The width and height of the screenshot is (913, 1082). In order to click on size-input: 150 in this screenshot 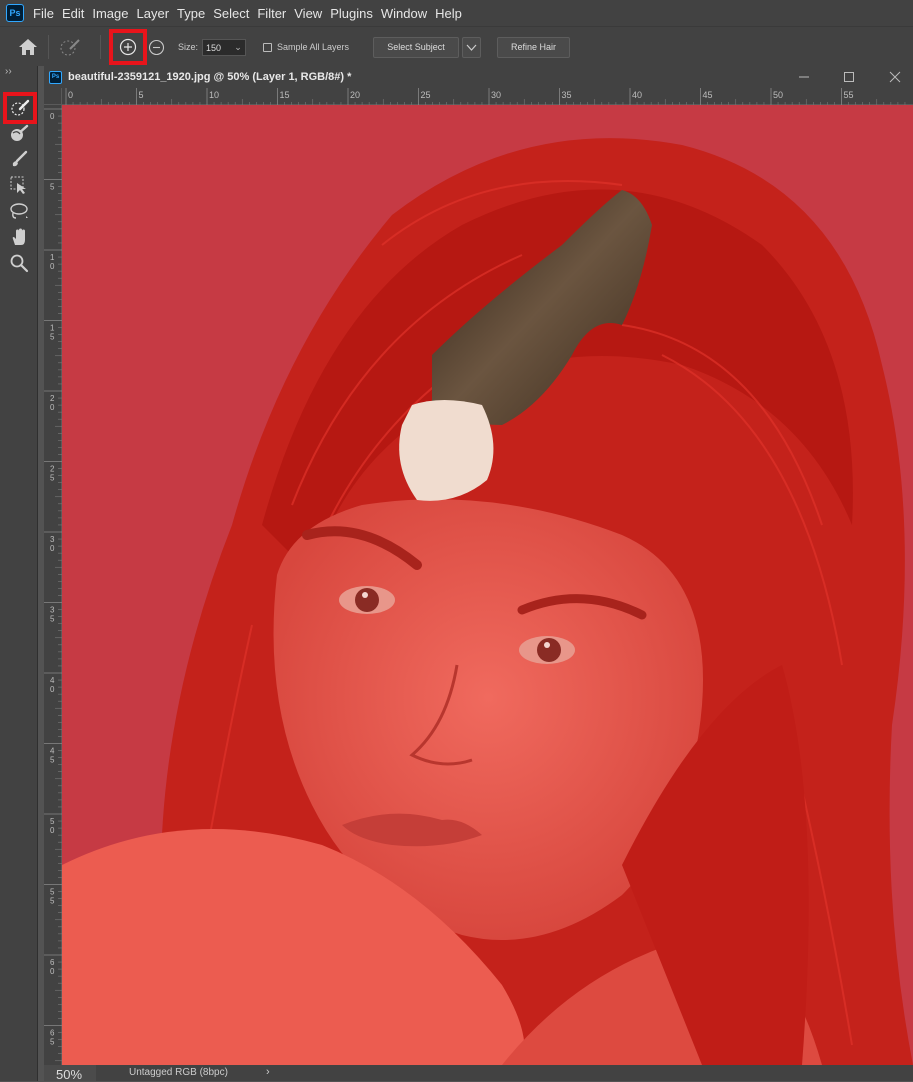, I will do `click(217, 47)`.